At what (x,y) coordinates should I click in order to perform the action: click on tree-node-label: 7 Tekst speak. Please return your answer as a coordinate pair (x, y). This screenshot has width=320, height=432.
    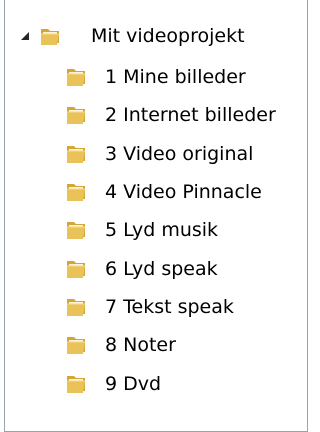
    Looking at the image, I should click on (169, 307).